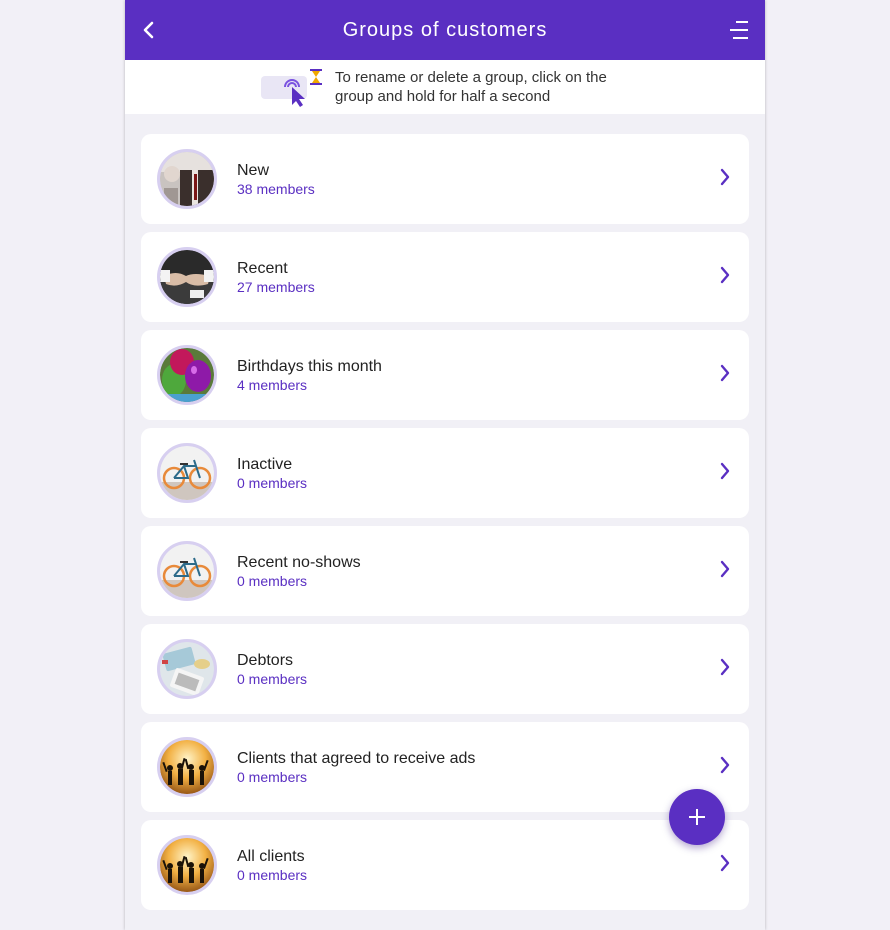  What do you see at coordinates (445, 571) in the screenshot?
I see `group-card-recent-no-shows: Recent no-shows 0 members` at bounding box center [445, 571].